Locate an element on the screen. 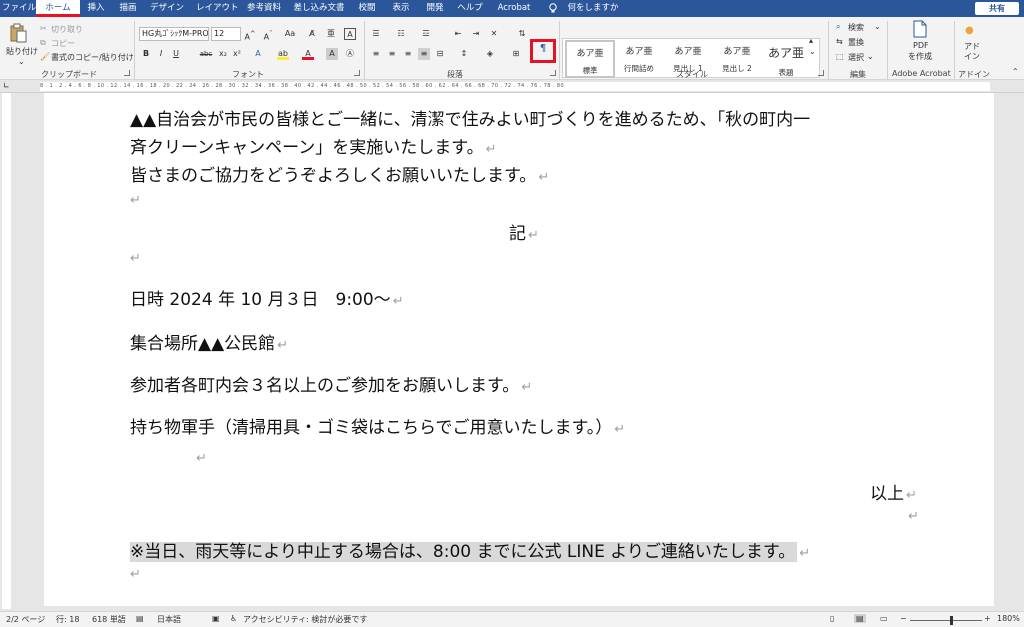  accessibility-status: アクセシビリティ: 検討が必要です is located at coordinates (305, 619).